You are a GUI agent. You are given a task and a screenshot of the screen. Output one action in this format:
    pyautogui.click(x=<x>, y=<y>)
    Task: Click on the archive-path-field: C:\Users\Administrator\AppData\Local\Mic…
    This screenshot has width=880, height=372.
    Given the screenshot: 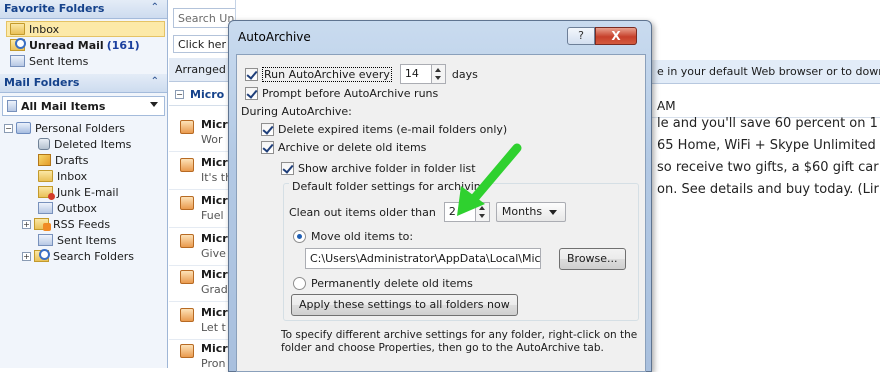 What is the action you would take?
    pyautogui.click(x=423, y=258)
    